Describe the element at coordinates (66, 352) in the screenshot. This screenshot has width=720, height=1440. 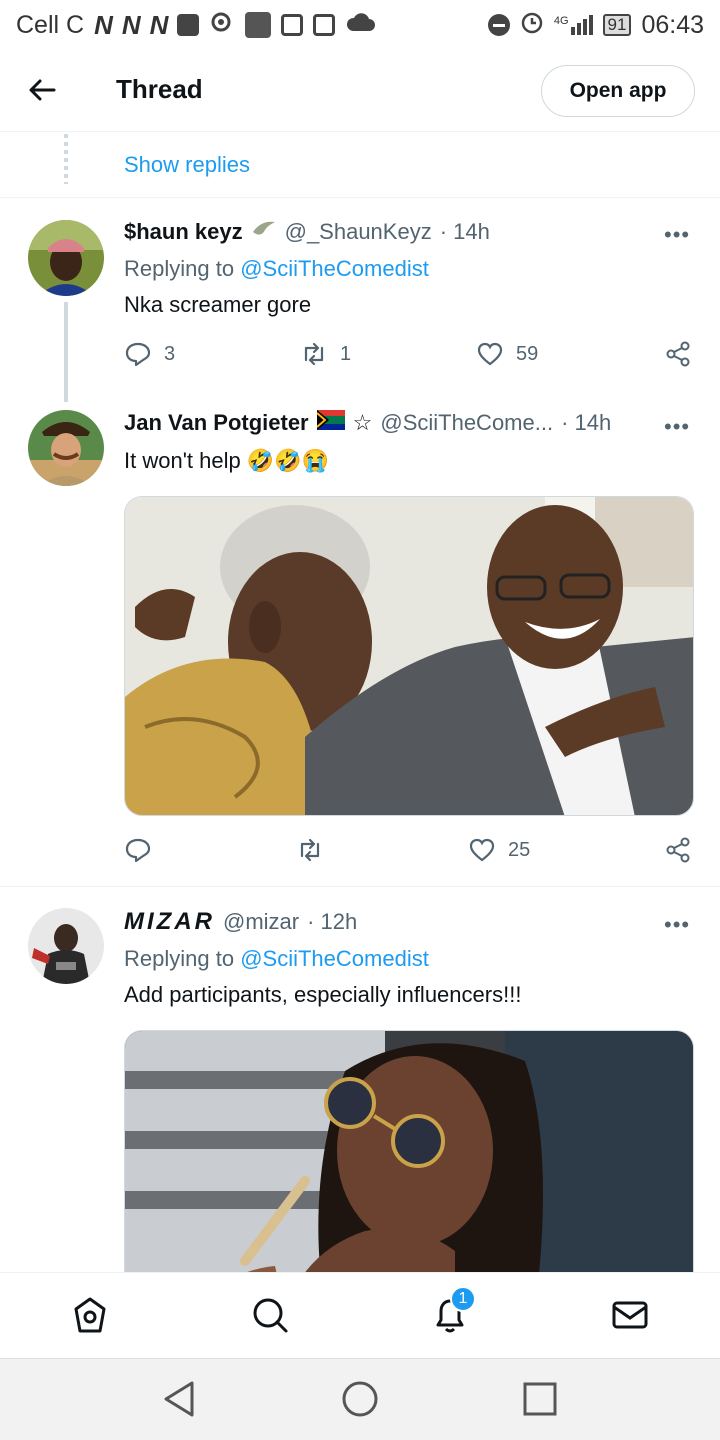
I see `thread-line` at that location.